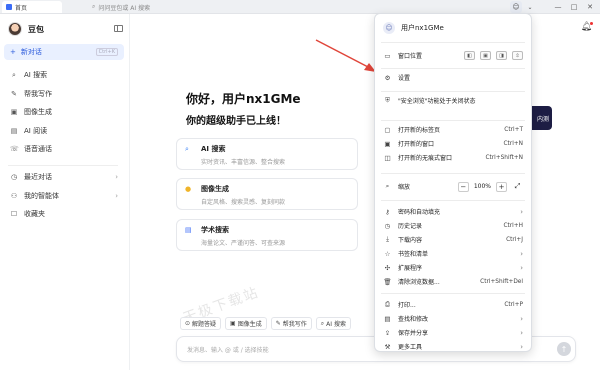 The height and width of the screenshot is (370, 600). I want to click on send-icon: ↑, so click(564, 349).